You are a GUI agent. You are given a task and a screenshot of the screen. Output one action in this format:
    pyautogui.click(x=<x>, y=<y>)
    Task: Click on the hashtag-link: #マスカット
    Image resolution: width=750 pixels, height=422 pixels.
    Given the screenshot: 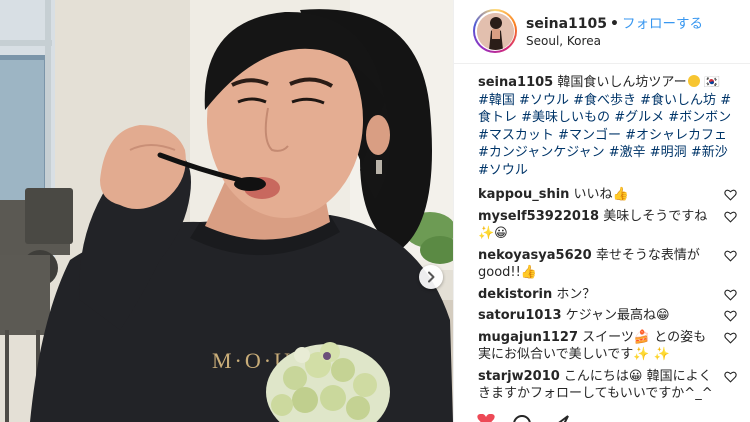 What is the action you would take?
    pyautogui.click(x=516, y=135)
    